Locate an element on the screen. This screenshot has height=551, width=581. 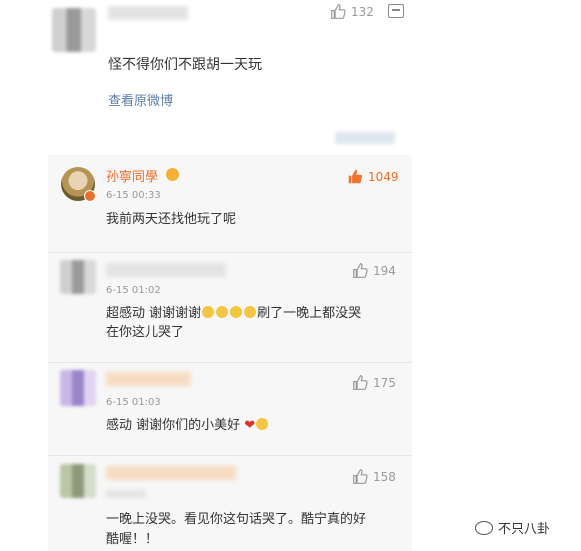
heart-icon: ❤ is located at coordinates (250, 425).